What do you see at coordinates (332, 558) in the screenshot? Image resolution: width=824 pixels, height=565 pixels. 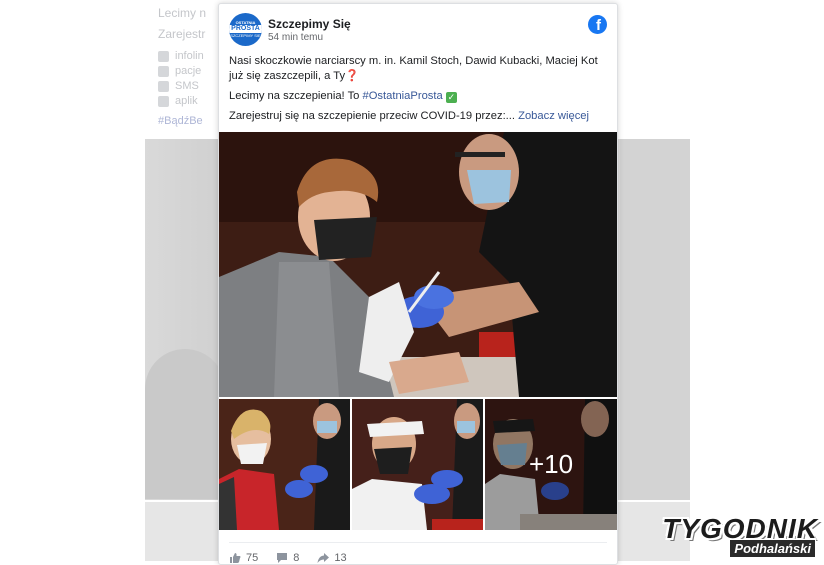 I see `shares-count: 13` at bounding box center [332, 558].